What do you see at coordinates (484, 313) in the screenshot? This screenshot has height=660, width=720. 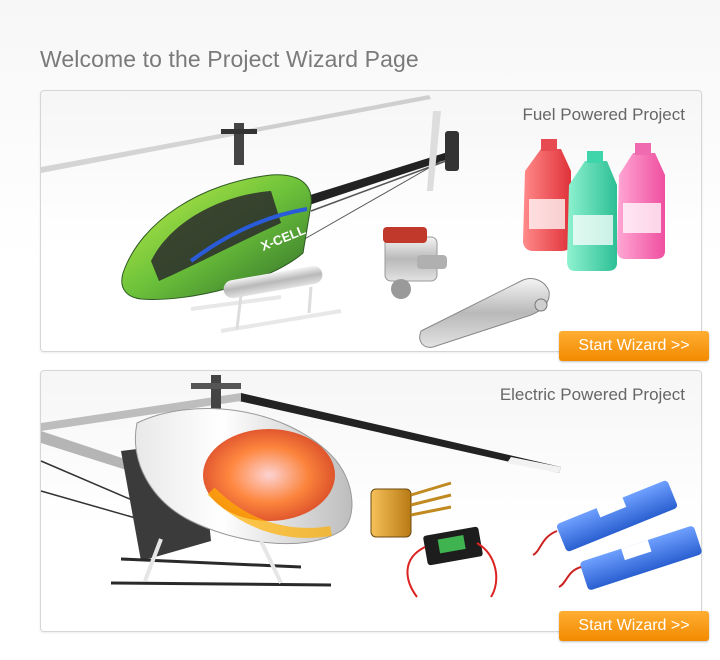 I see `tuned-pipe` at bounding box center [484, 313].